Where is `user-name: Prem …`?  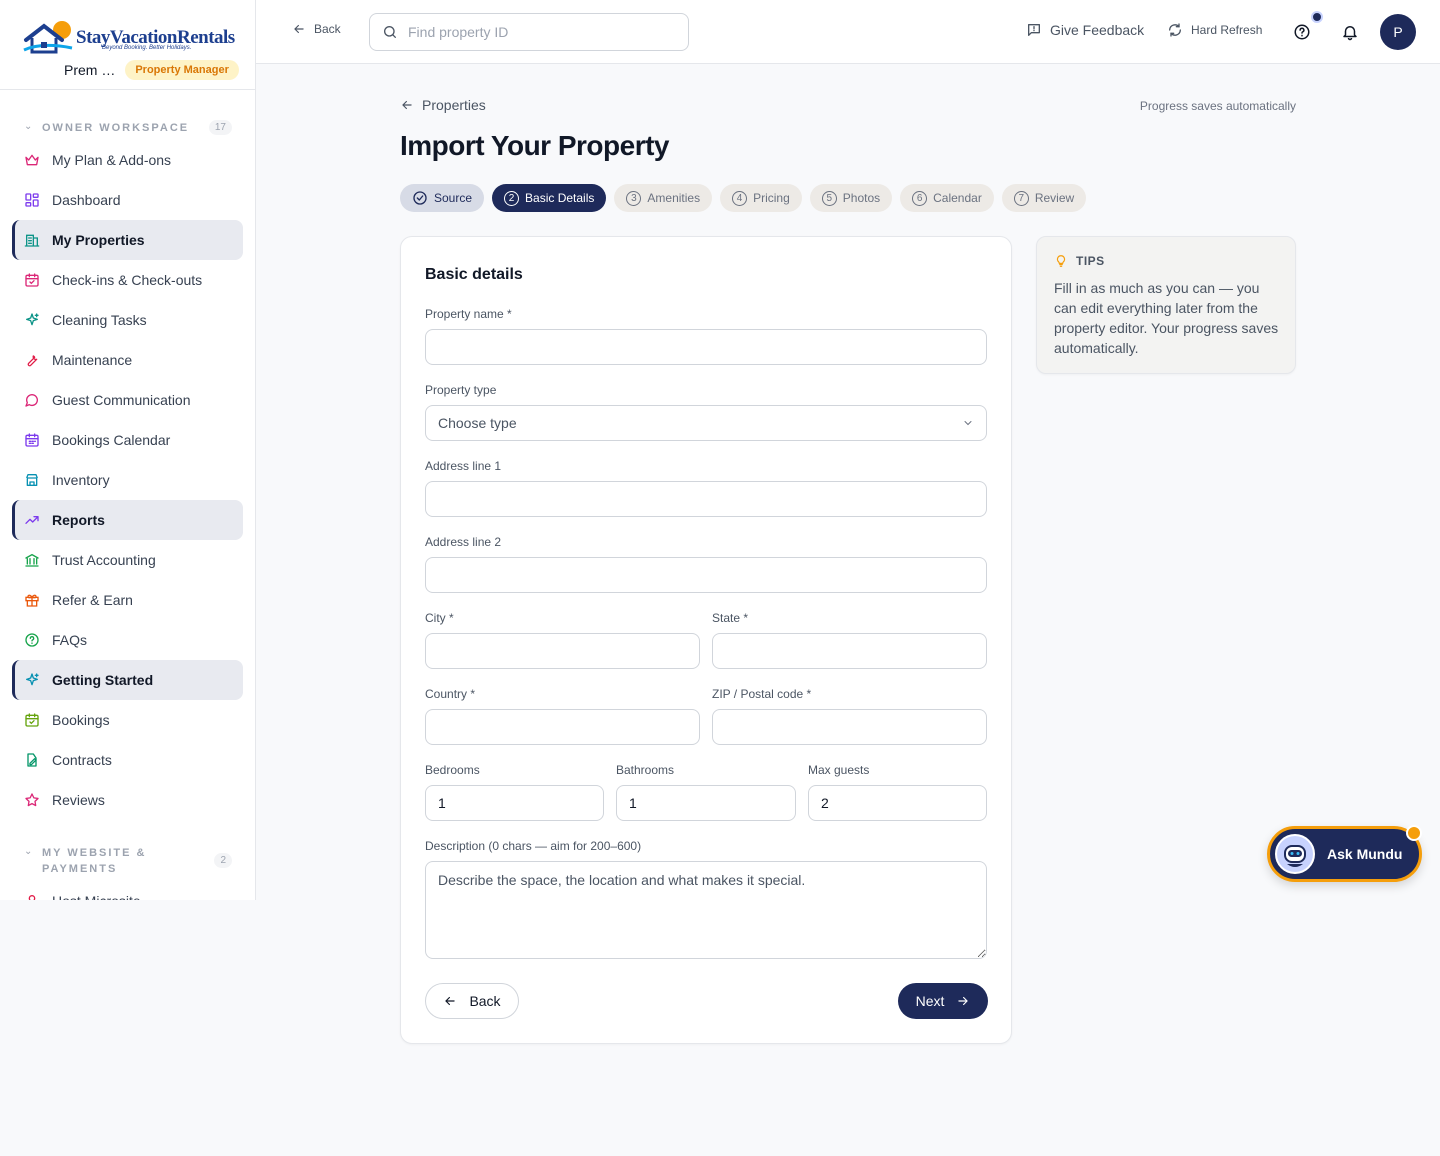
user-name: Prem … is located at coordinates (90, 70).